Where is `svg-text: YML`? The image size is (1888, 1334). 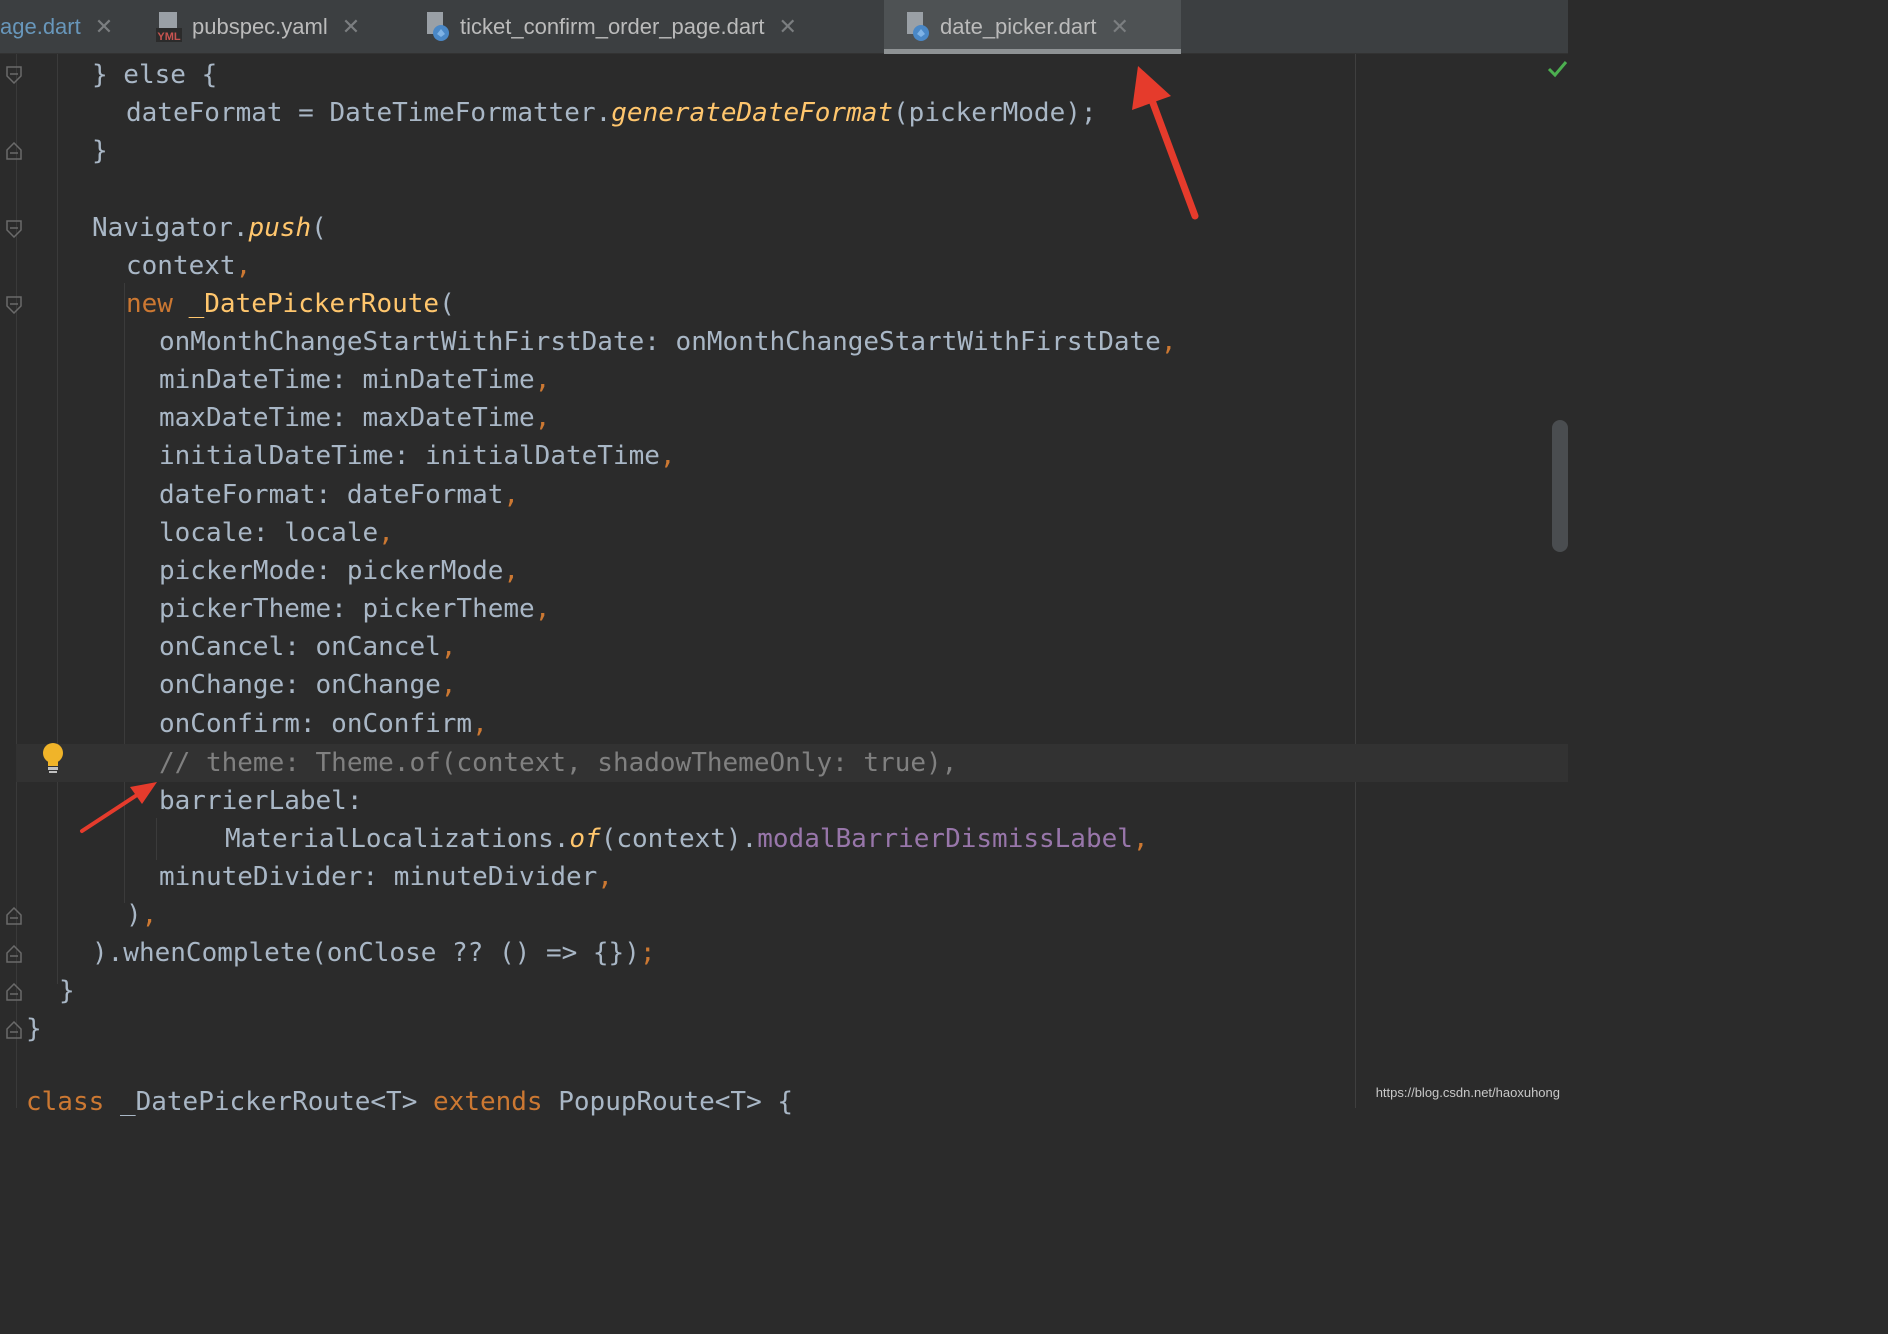 svg-text: YML is located at coordinates (169, 36).